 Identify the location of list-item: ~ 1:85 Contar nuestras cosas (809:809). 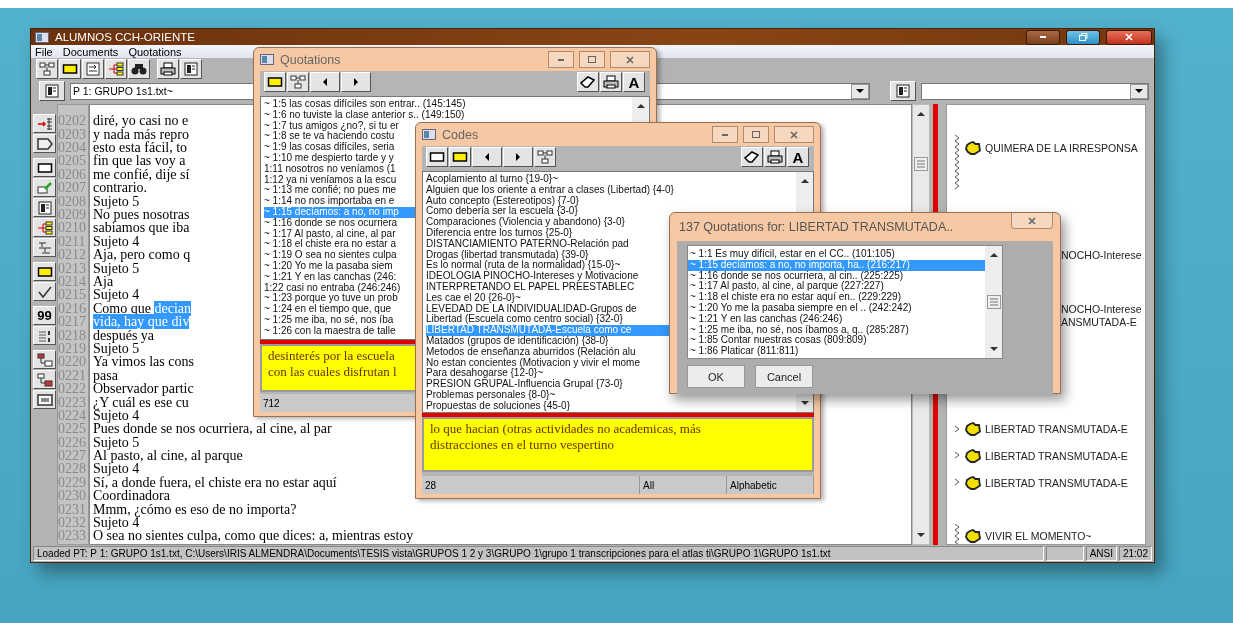
(777, 341).